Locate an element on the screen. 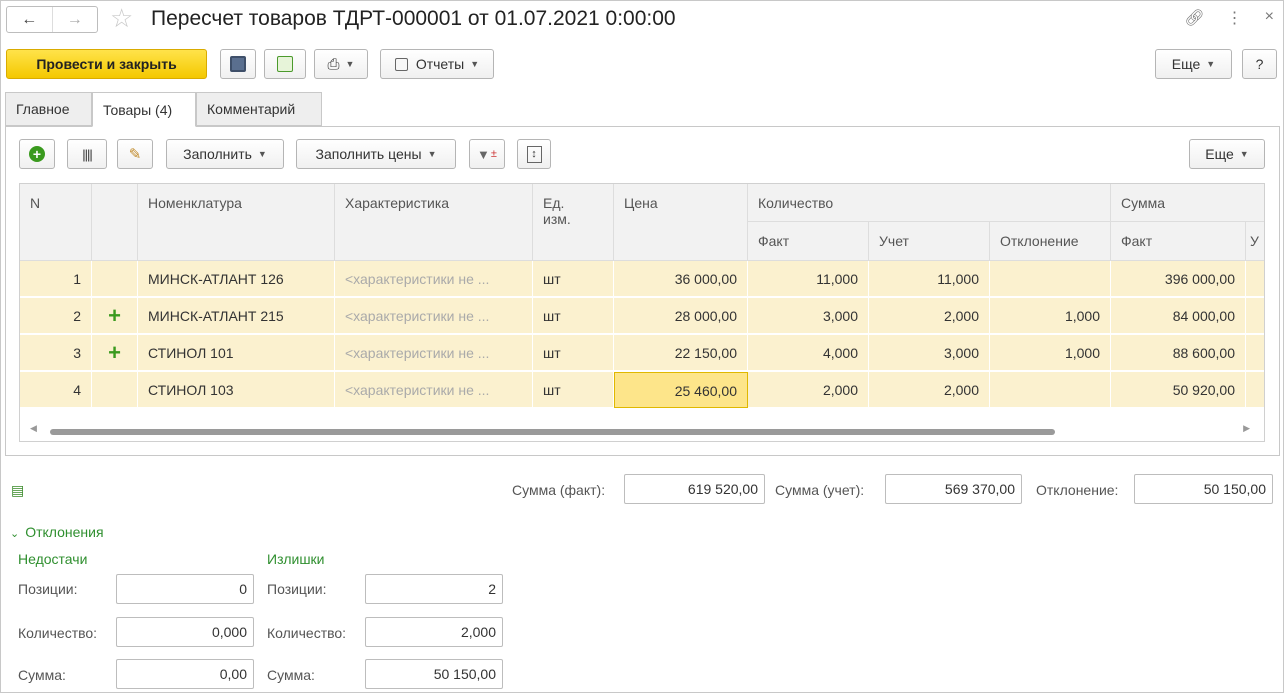 Image resolution: width=1284 pixels, height=693 pixels. surplus-quantity-field: 2,000 is located at coordinates (434, 632).